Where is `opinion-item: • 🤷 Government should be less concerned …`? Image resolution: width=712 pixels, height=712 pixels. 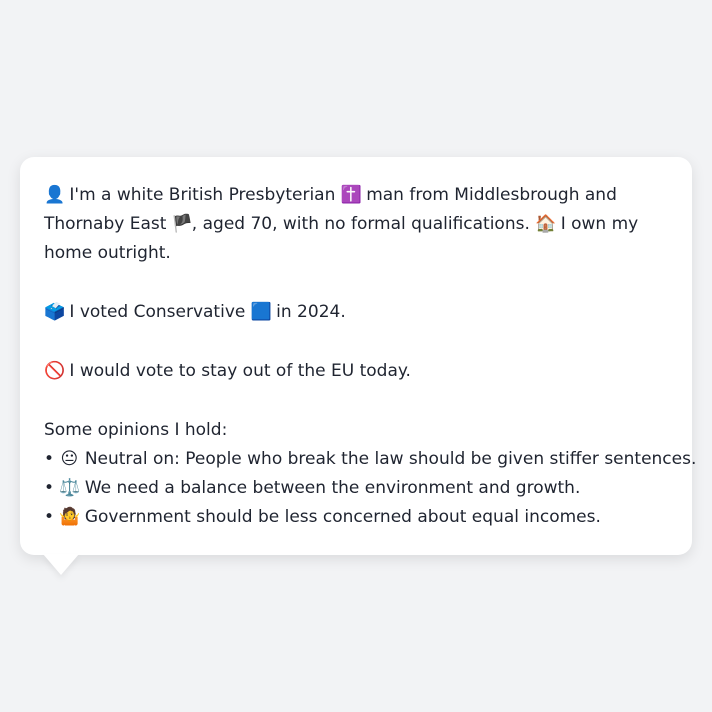
opinion-item: • 🤷 Government should be less concerned … is located at coordinates (356, 517).